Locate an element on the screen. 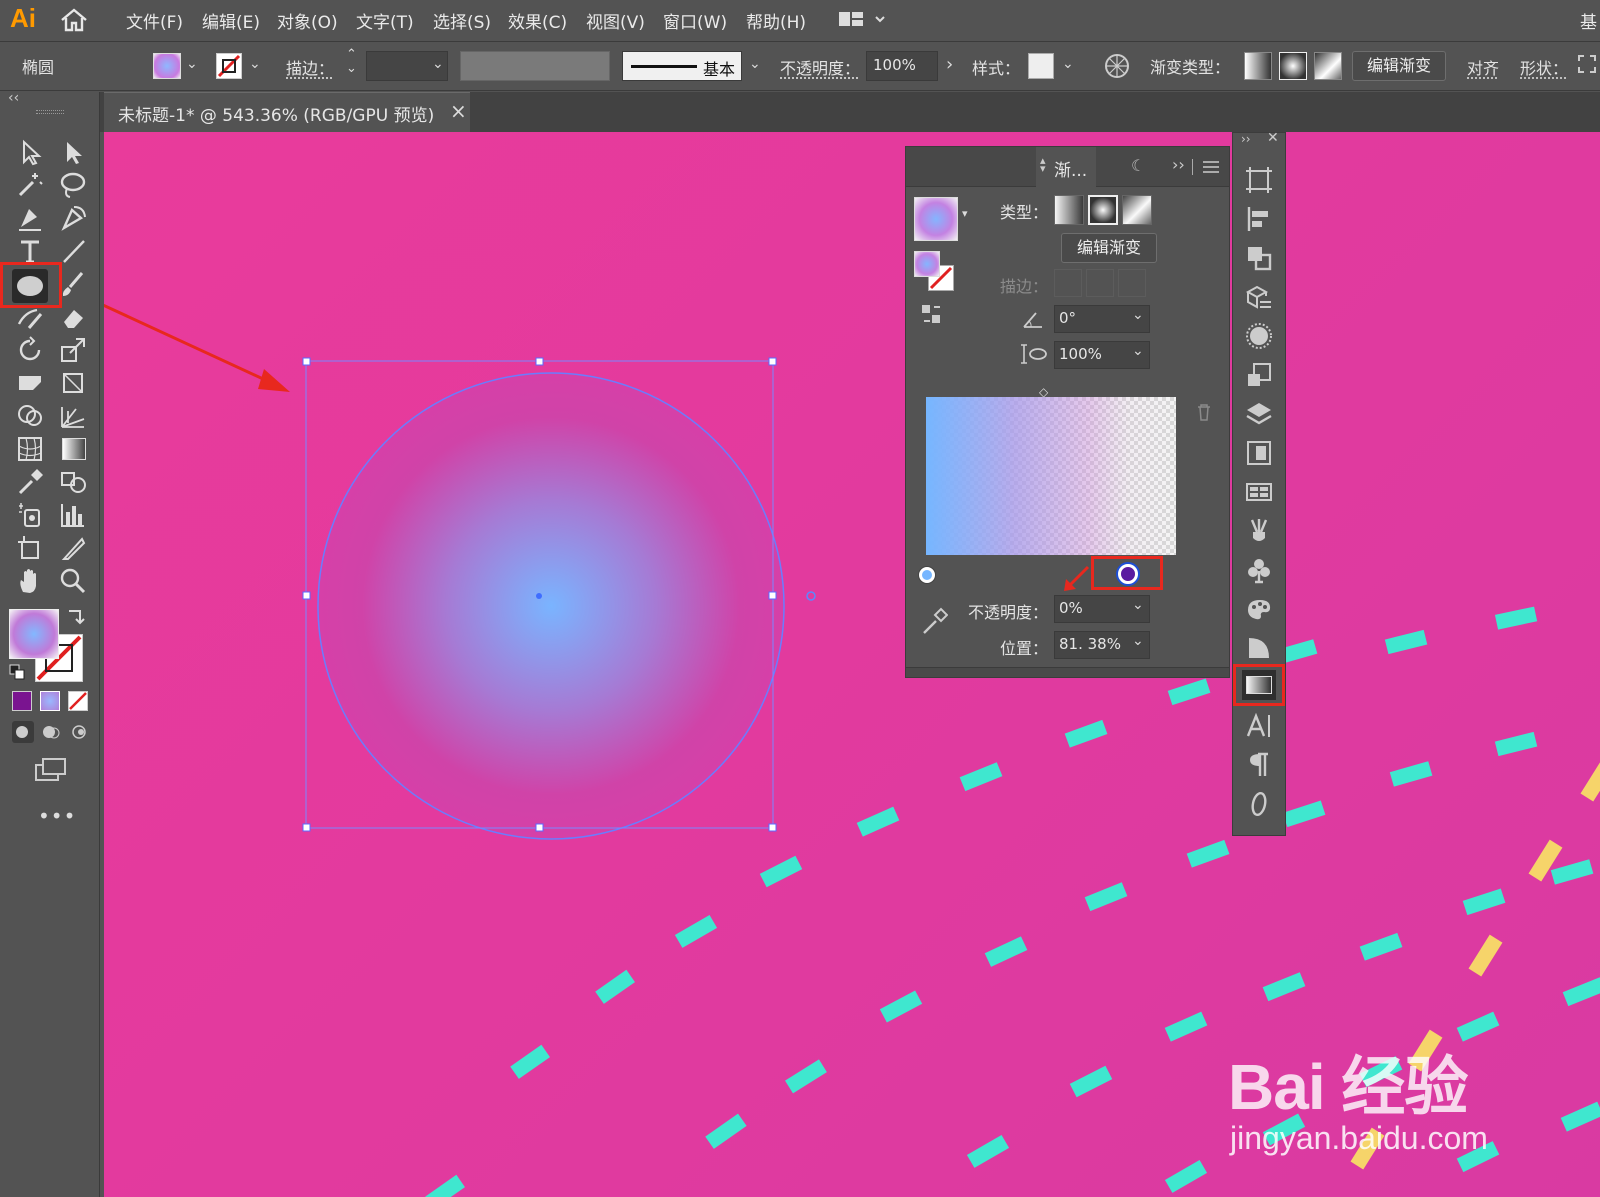 This screenshot has height=1197, width=1600. fill-color-box-front is located at coordinates (34, 634).